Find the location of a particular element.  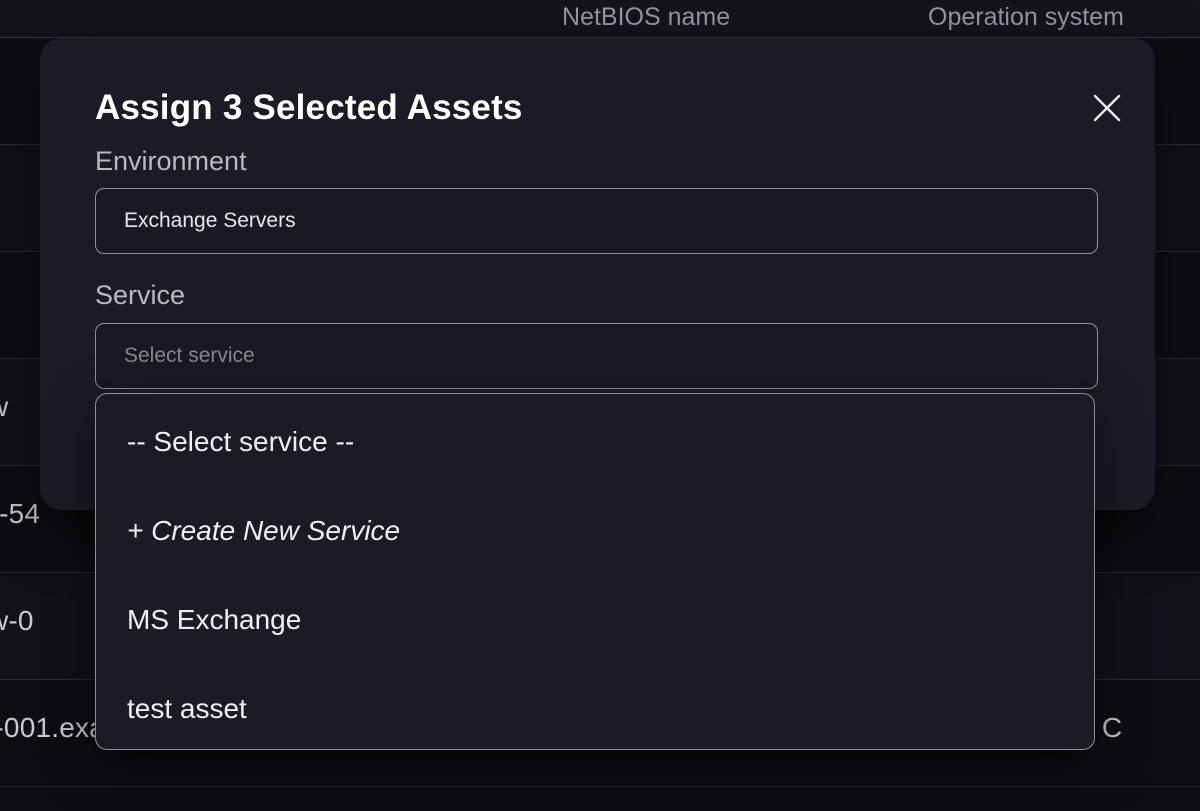

close-icon is located at coordinates (1107, 108).